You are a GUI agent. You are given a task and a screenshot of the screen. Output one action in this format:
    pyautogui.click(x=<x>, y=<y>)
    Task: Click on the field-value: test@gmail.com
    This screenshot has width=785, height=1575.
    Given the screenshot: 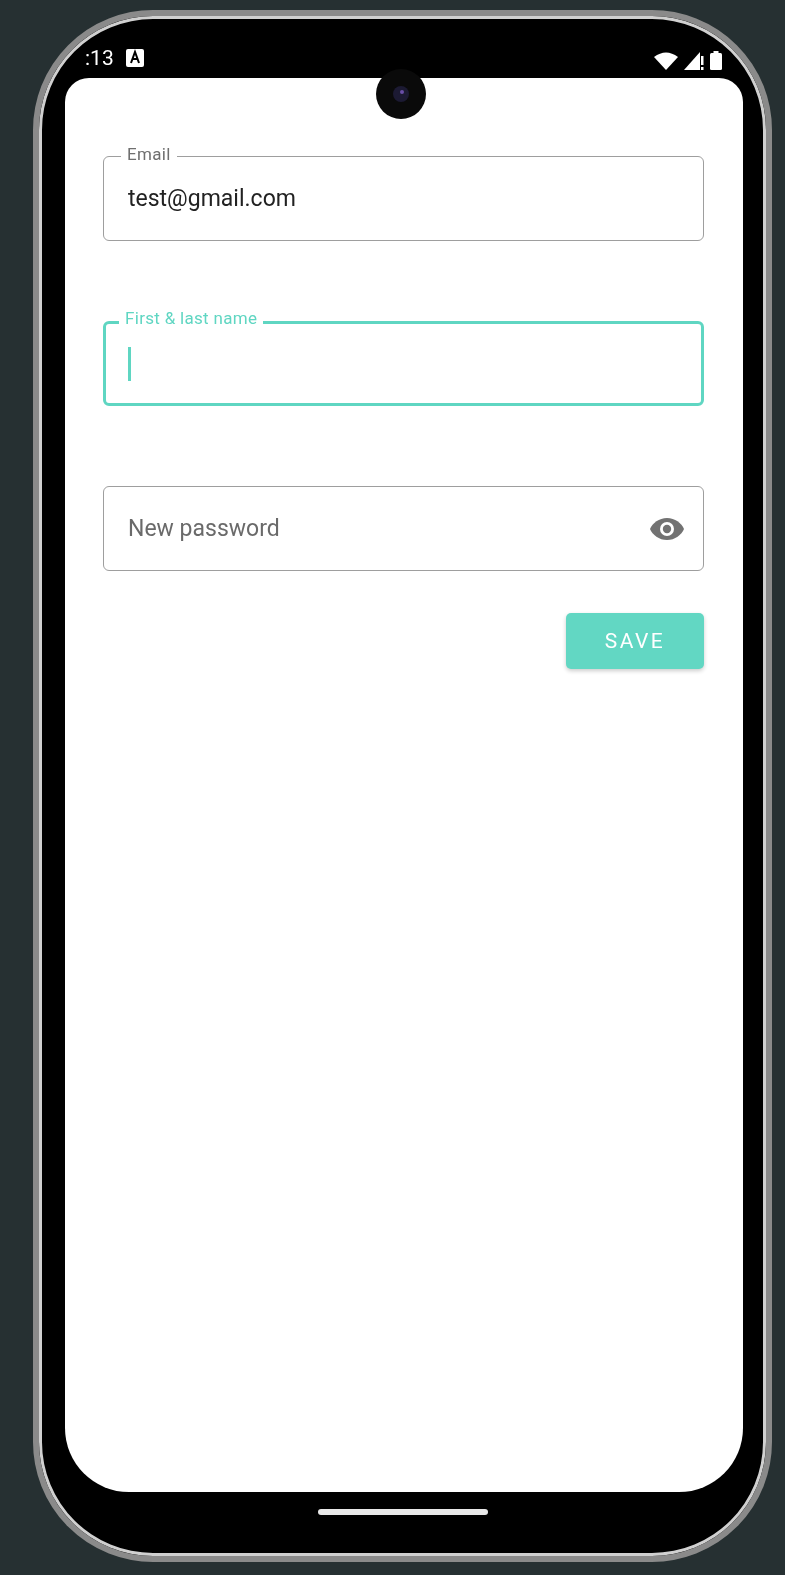 What is the action you would take?
    pyautogui.click(x=212, y=198)
    